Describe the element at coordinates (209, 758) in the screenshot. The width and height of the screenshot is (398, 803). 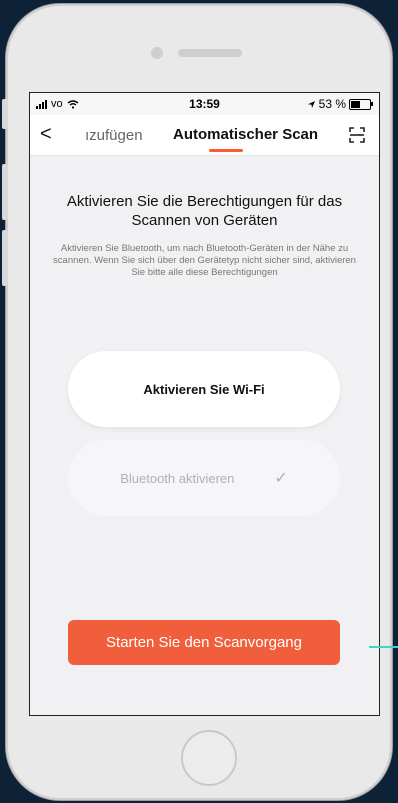
I see `home-button` at that location.